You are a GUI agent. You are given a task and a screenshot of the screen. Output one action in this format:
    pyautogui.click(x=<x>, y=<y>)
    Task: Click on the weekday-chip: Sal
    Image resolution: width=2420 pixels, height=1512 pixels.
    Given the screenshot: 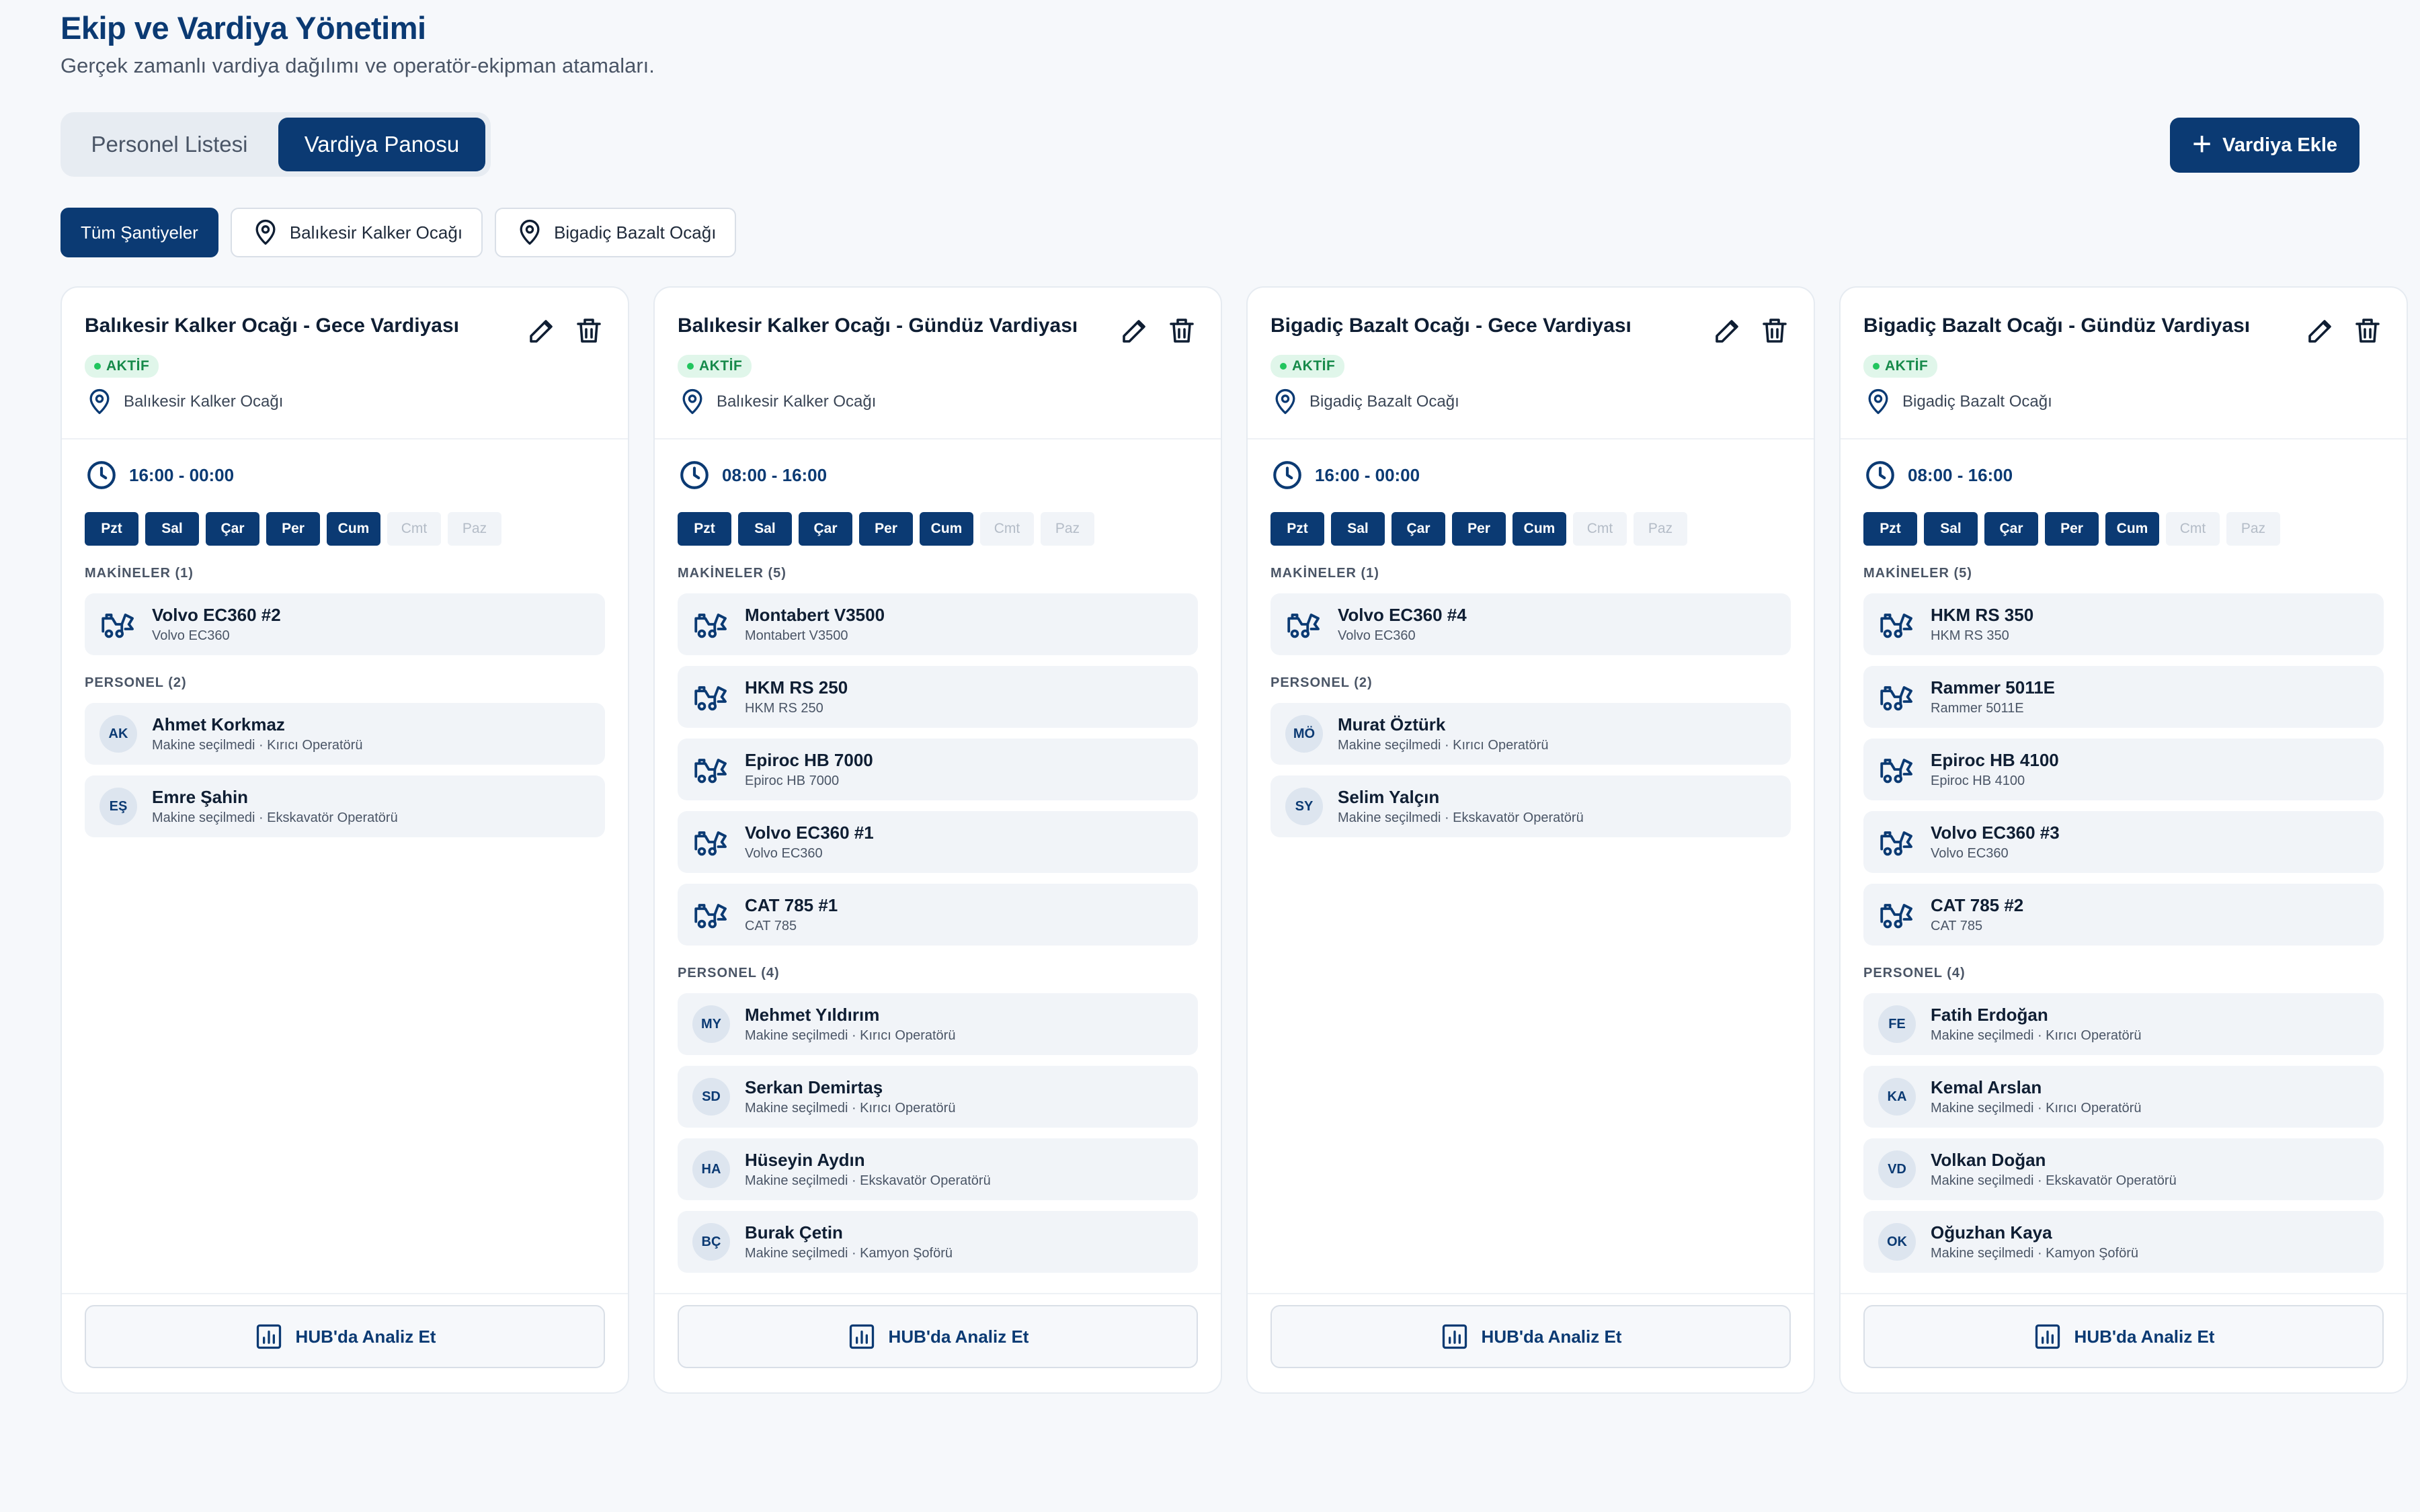 What is the action you would take?
    pyautogui.click(x=1358, y=529)
    